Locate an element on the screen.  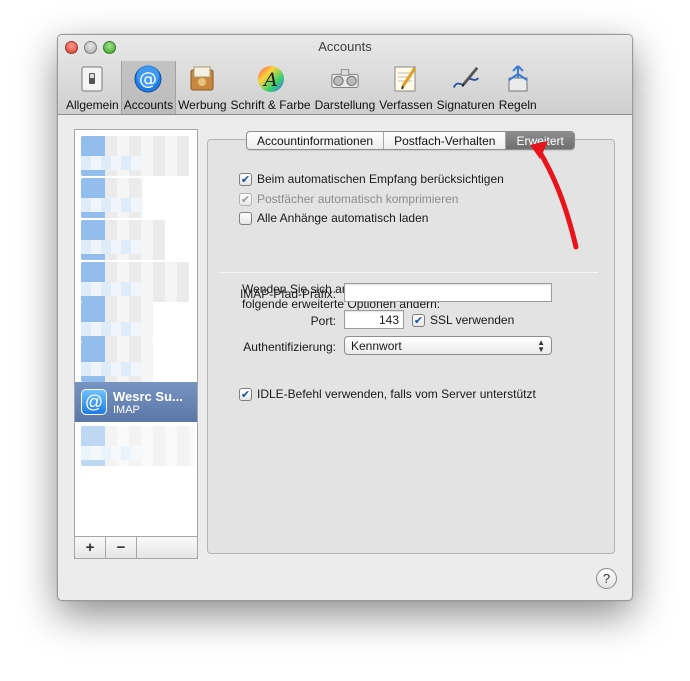
imap-prefix-input is located at coordinates (448, 292).